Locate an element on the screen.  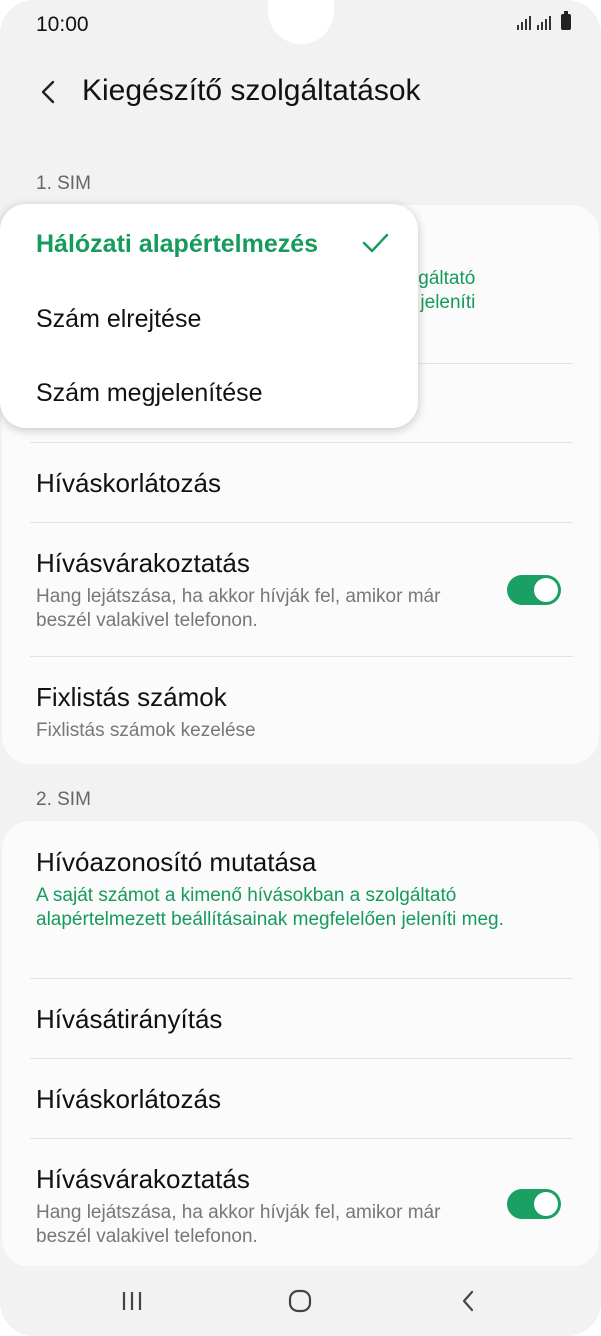
call-waiting-toggle-sim2 is located at coordinates (534, 1204).